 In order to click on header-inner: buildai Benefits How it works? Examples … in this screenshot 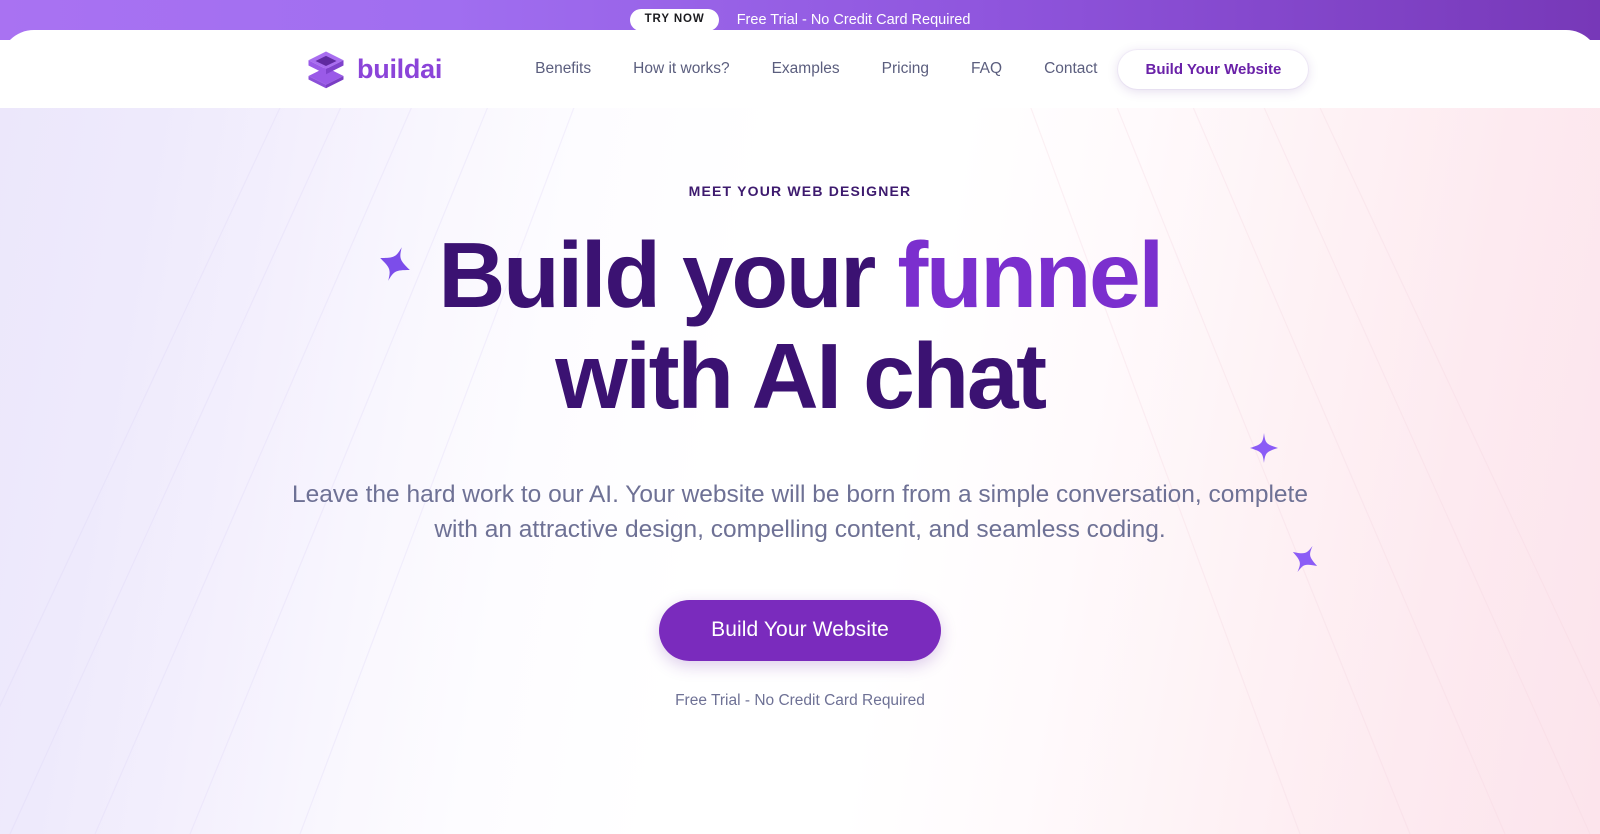, I will do `click(800, 69)`.